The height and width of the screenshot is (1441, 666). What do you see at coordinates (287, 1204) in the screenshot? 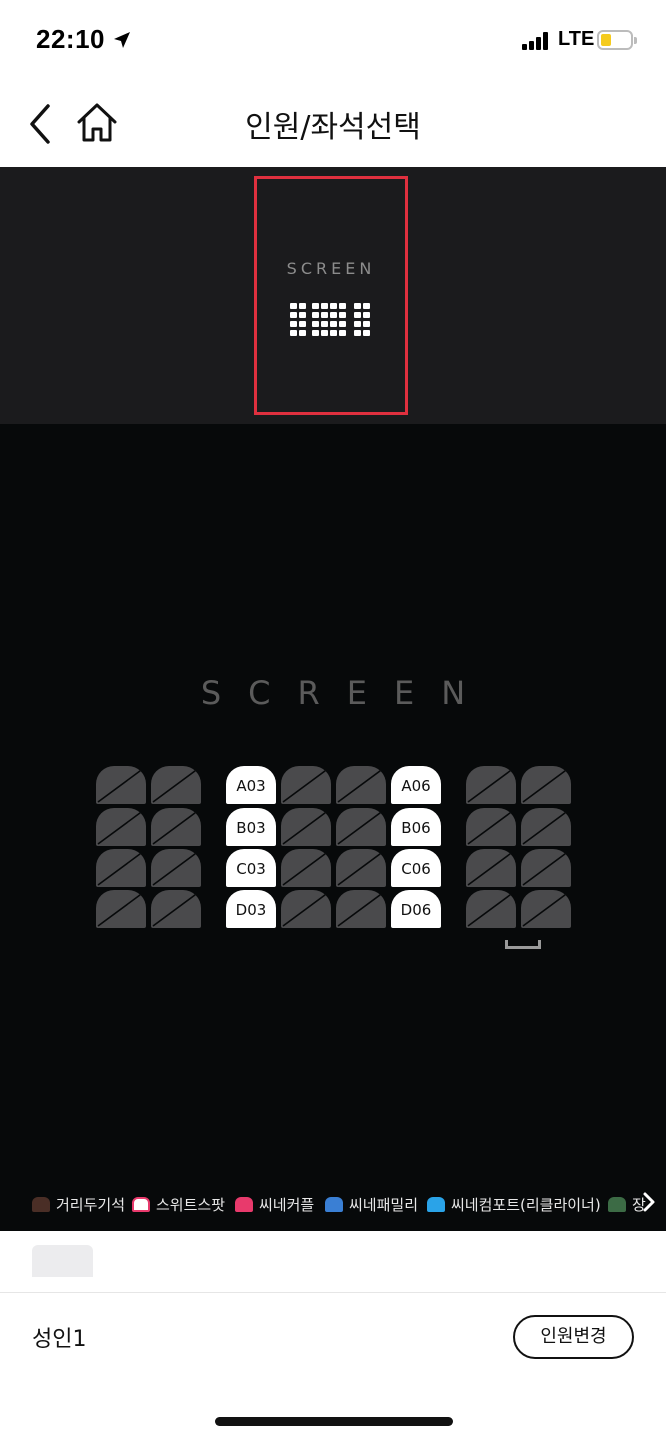
I see `legend-label: 씨네커플` at bounding box center [287, 1204].